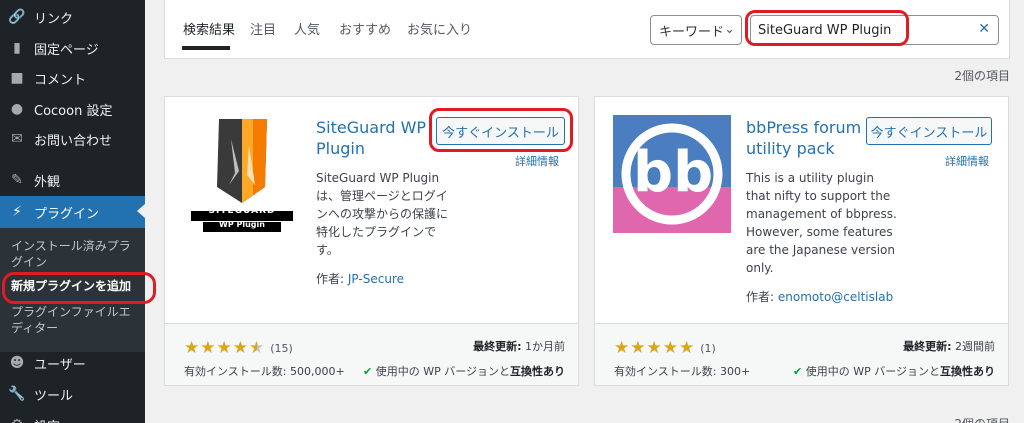  What do you see at coordinates (376, 279) in the screenshot?
I see `author-link: JP-Secure` at bounding box center [376, 279].